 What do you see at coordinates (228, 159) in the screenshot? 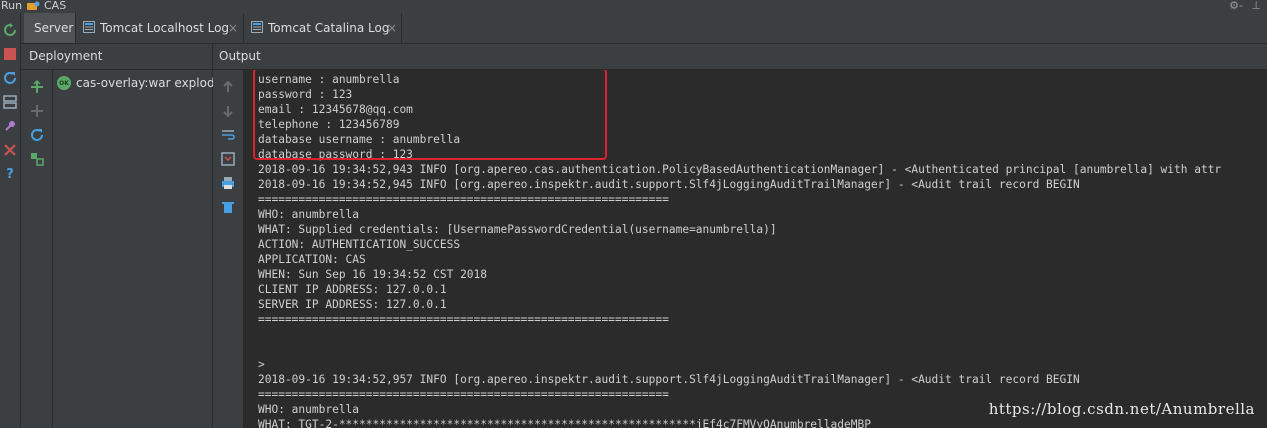
I see `scroll-to-end-icon` at bounding box center [228, 159].